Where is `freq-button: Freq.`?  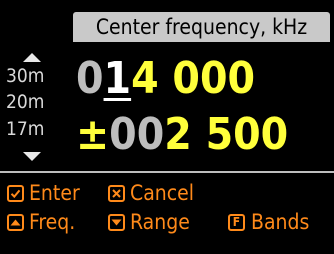 freq-button: Freq. is located at coordinates (41, 222).